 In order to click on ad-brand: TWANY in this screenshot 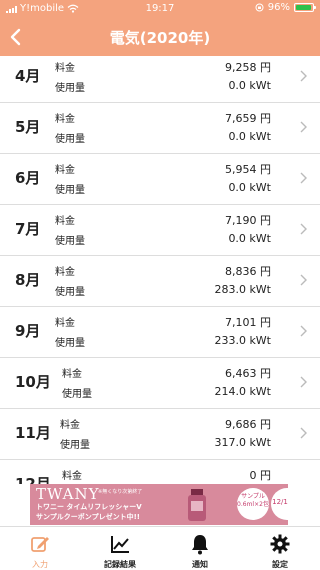, I will do `click(68, 494)`.